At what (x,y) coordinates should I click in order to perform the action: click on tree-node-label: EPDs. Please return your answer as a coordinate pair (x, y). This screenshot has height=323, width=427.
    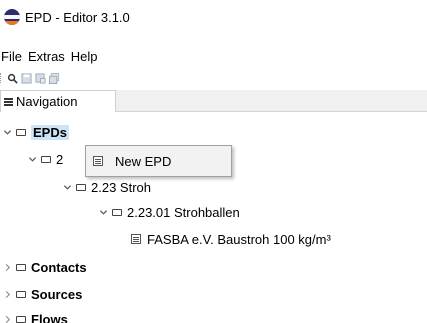
    Looking at the image, I should click on (50, 132).